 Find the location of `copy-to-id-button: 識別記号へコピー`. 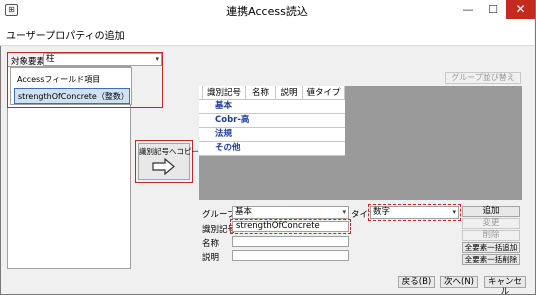

copy-to-id-button: 識別記号へコピー is located at coordinates (168, 161).